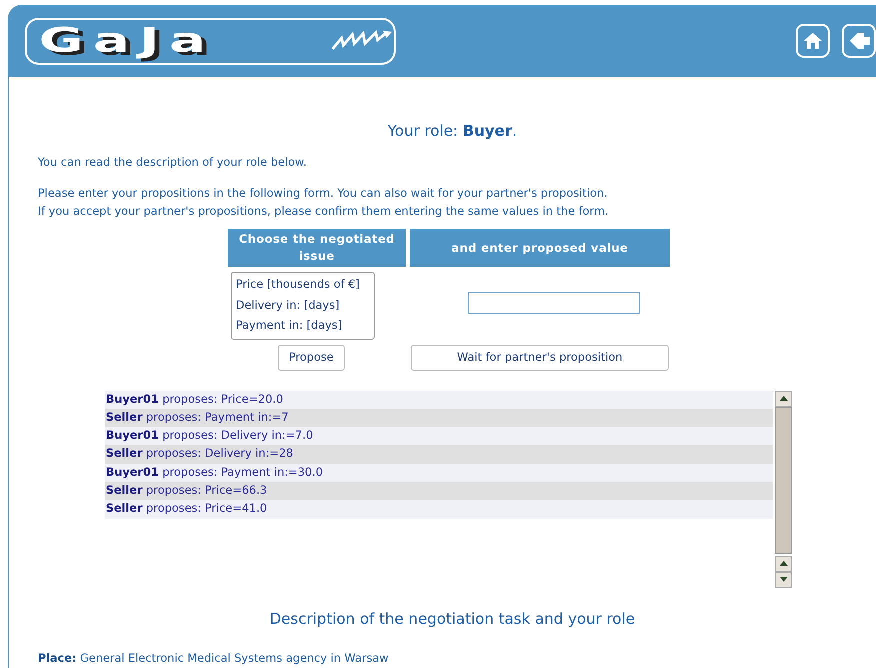  What do you see at coordinates (783, 480) in the screenshot?
I see `scroll-thumb` at bounding box center [783, 480].